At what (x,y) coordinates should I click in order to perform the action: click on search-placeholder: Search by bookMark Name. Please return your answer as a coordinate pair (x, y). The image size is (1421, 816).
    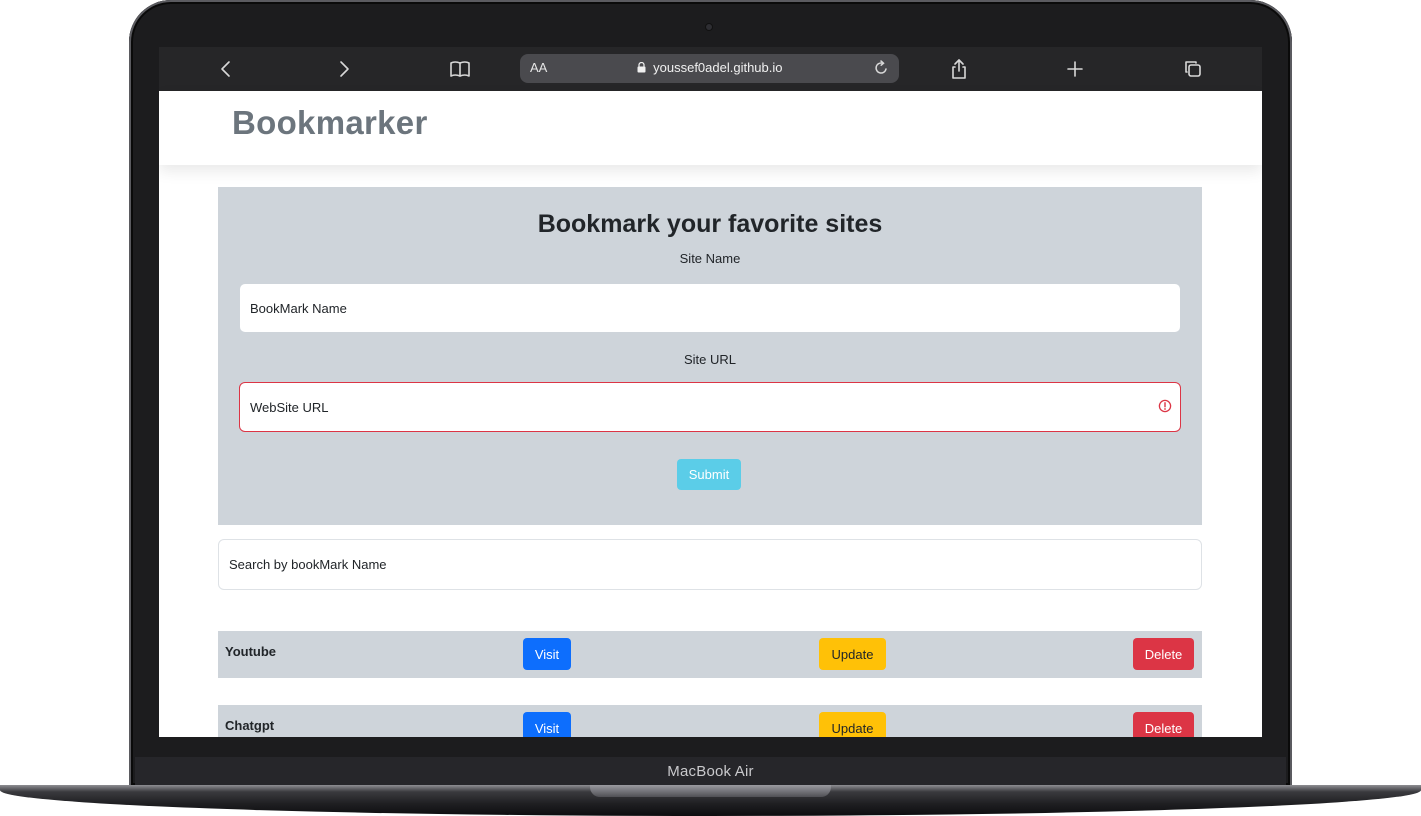
    Looking at the image, I should click on (308, 564).